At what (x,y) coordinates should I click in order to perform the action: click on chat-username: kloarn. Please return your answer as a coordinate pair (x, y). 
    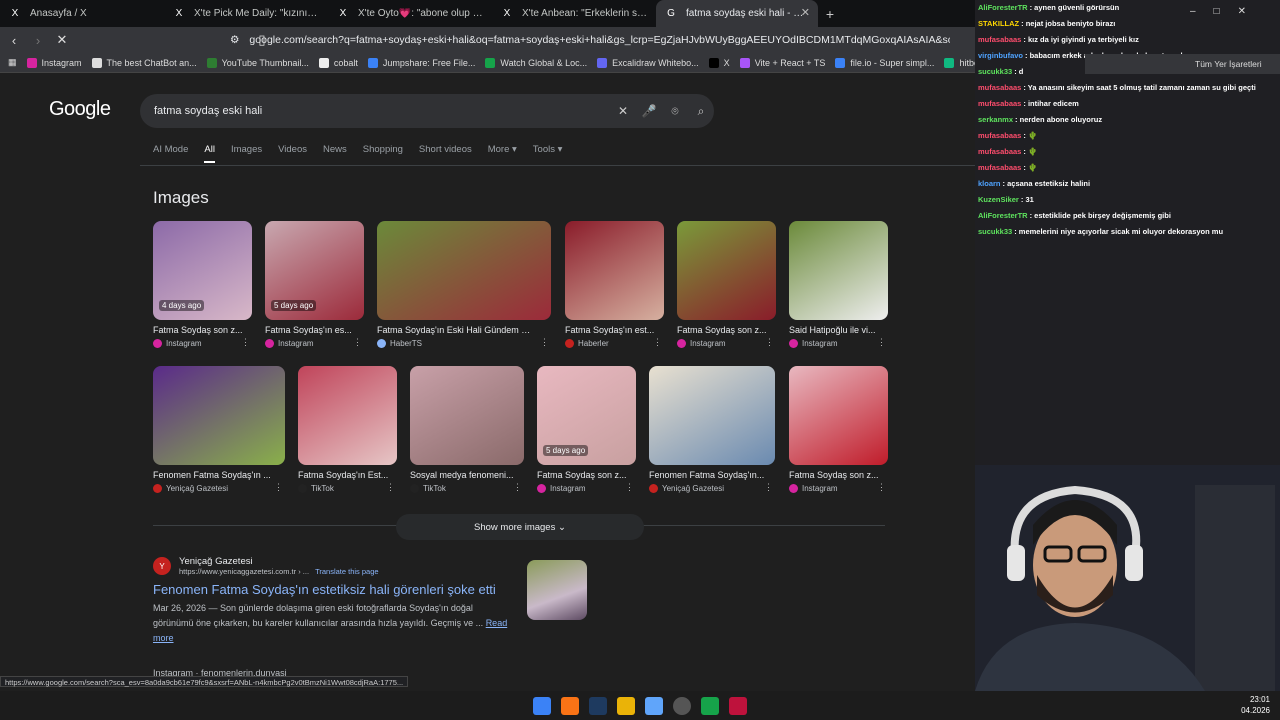
    Looking at the image, I should click on (989, 183).